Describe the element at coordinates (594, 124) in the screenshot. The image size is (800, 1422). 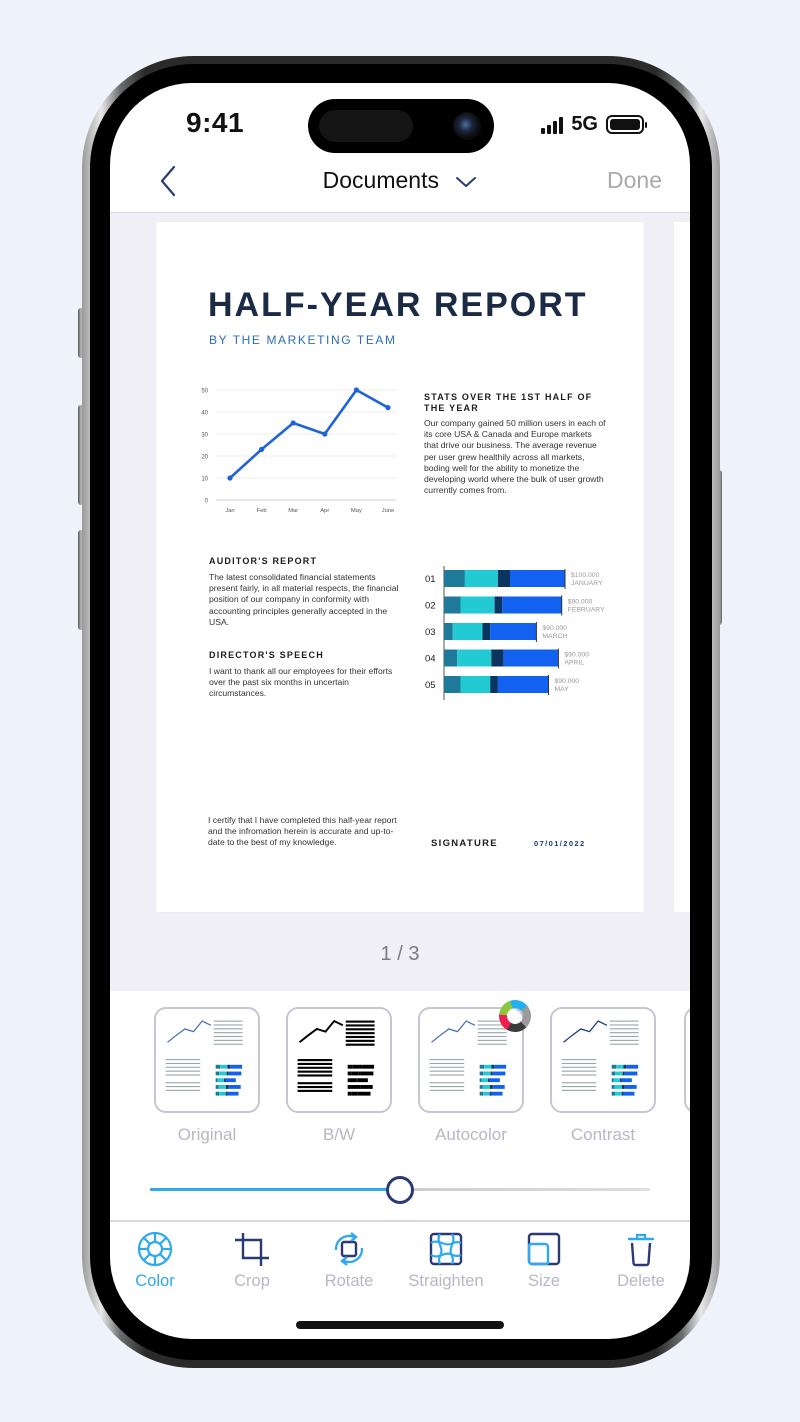
I see `status-indicators: 5G` at that location.